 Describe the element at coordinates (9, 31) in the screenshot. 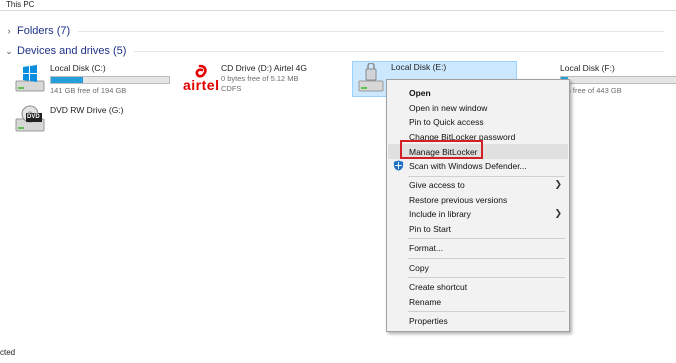

I see `chevron-right-icon: ›` at that location.